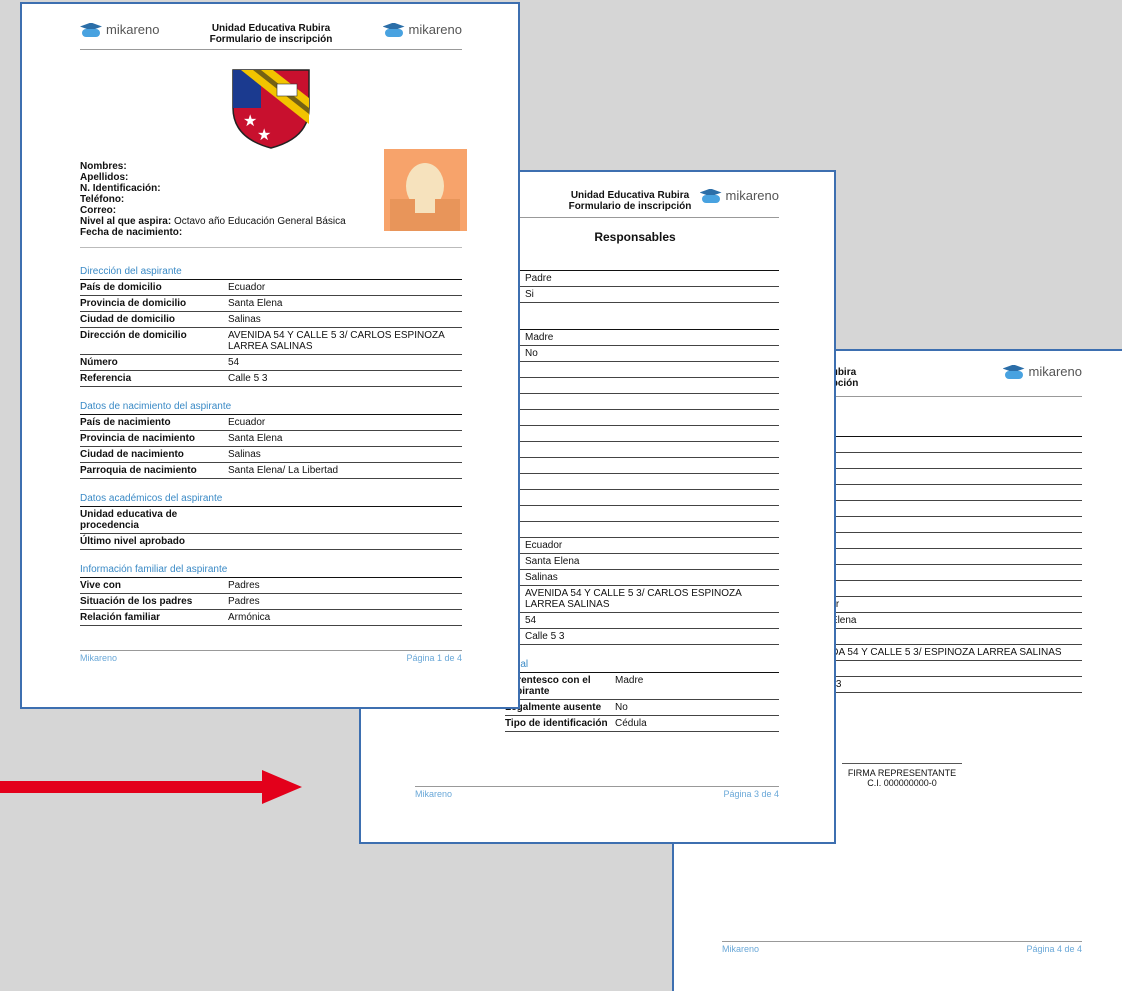 The height and width of the screenshot is (991, 1122). Describe the element at coordinates (597, 792) in the screenshot. I see `page-footer: Mikareno Página 3 de 4` at that location.